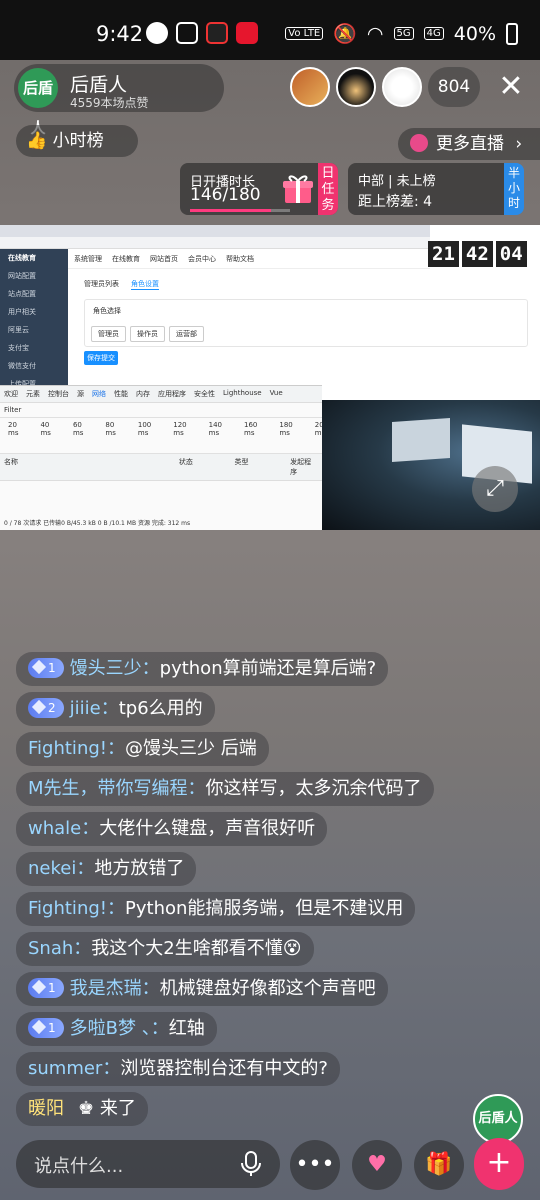 Image resolution: width=540 pixels, height=1200 pixels. Describe the element at coordinates (101, 358) in the screenshot. I see `save-button: 保存提交` at that location.